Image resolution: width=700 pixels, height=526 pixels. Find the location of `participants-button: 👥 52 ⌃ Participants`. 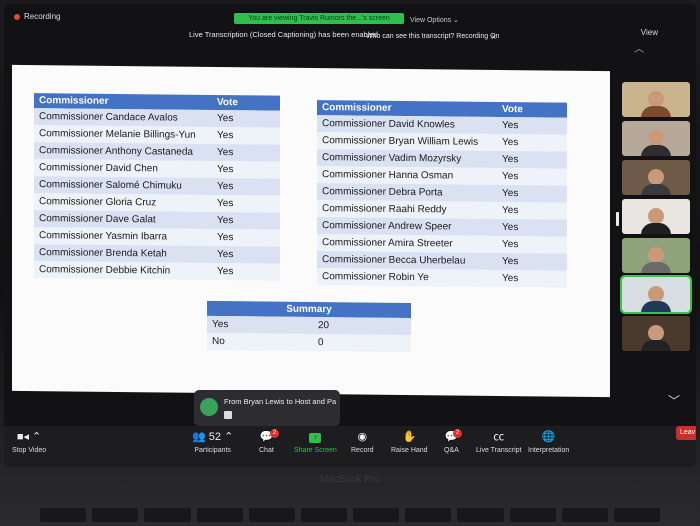

participants-button: 👥 52 ⌃ Participants is located at coordinates (212, 442).